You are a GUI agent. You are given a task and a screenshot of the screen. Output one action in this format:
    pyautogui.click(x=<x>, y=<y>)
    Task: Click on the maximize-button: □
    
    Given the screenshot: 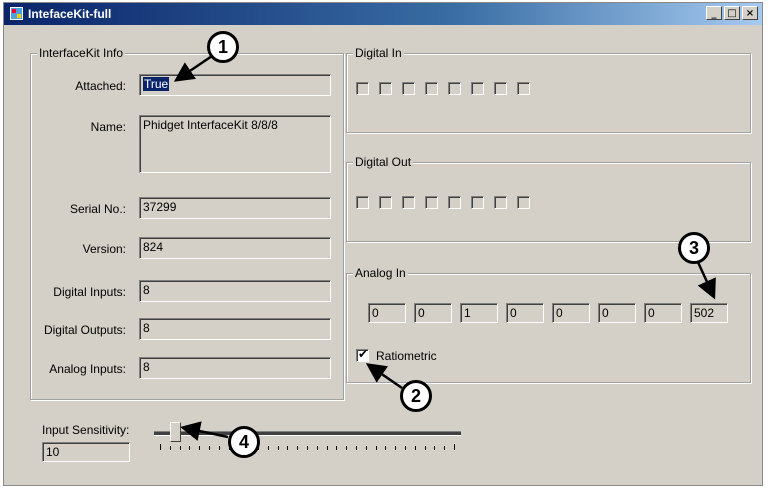 What is the action you would take?
    pyautogui.click(x=732, y=13)
    